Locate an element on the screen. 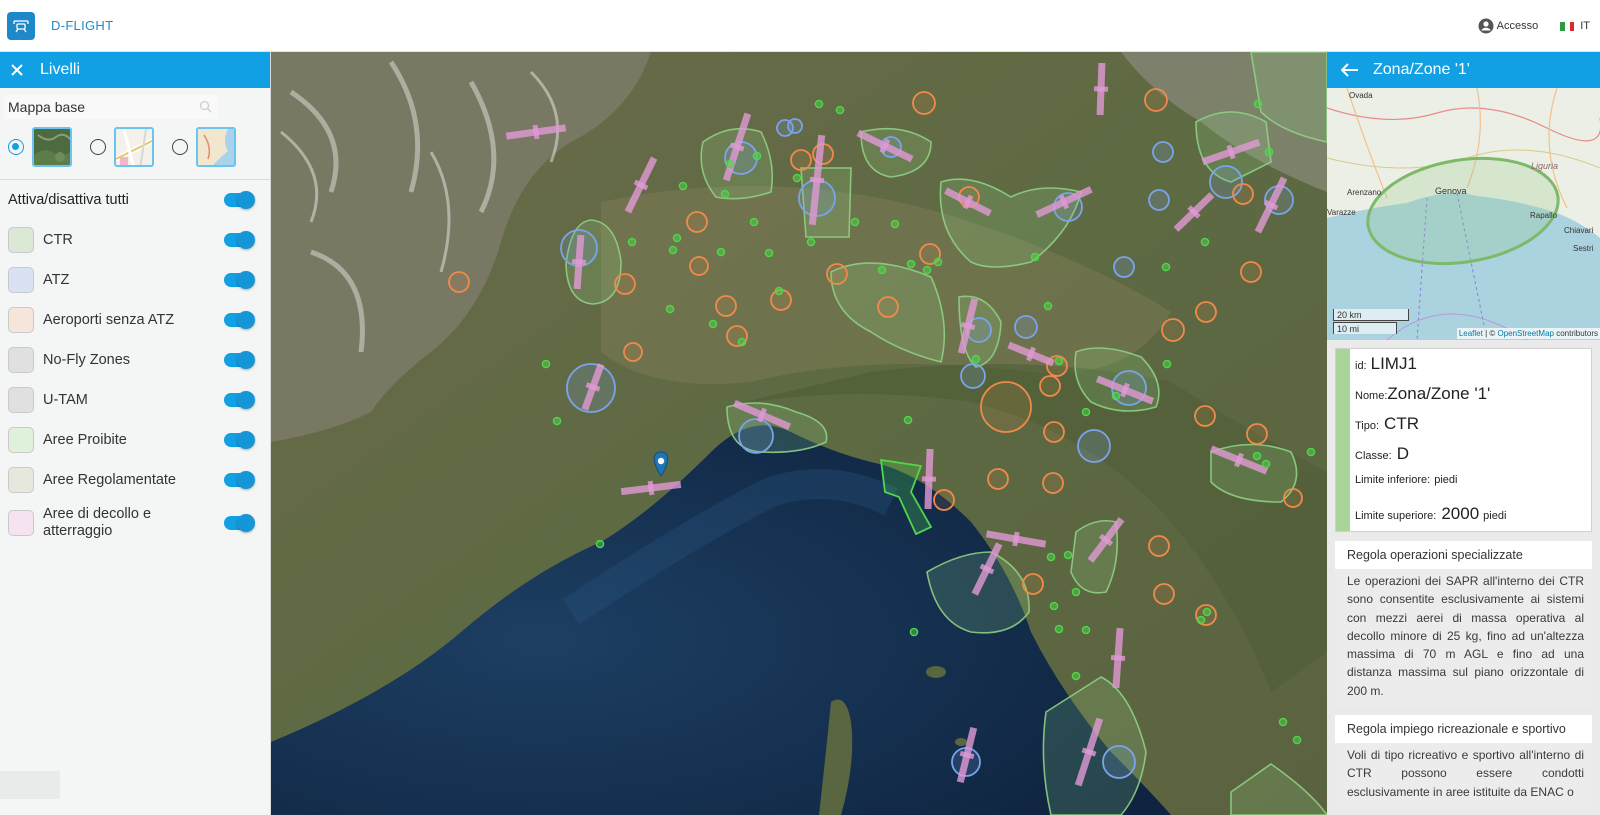  language-selector: IT is located at coordinates (1575, 26).